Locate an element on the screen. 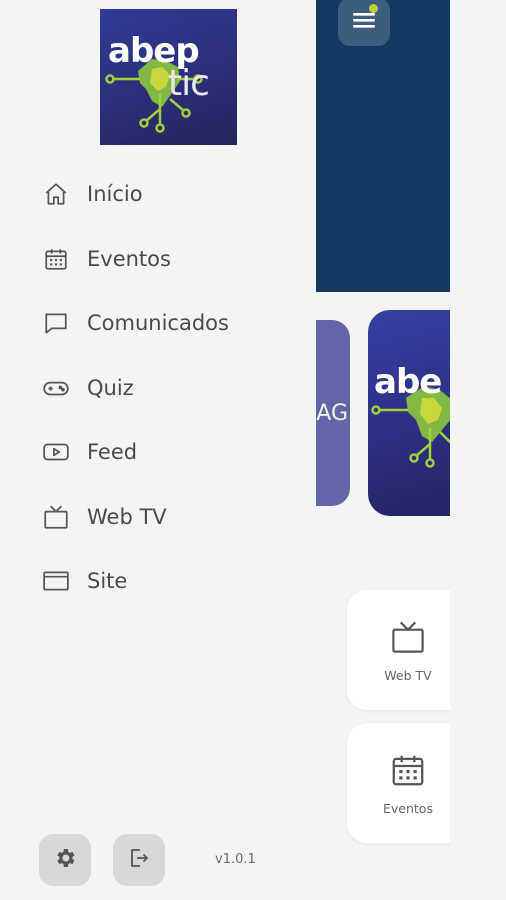 This screenshot has width=506, height=900. sidebar-item-label: Eventos is located at coordinates (129, 258).